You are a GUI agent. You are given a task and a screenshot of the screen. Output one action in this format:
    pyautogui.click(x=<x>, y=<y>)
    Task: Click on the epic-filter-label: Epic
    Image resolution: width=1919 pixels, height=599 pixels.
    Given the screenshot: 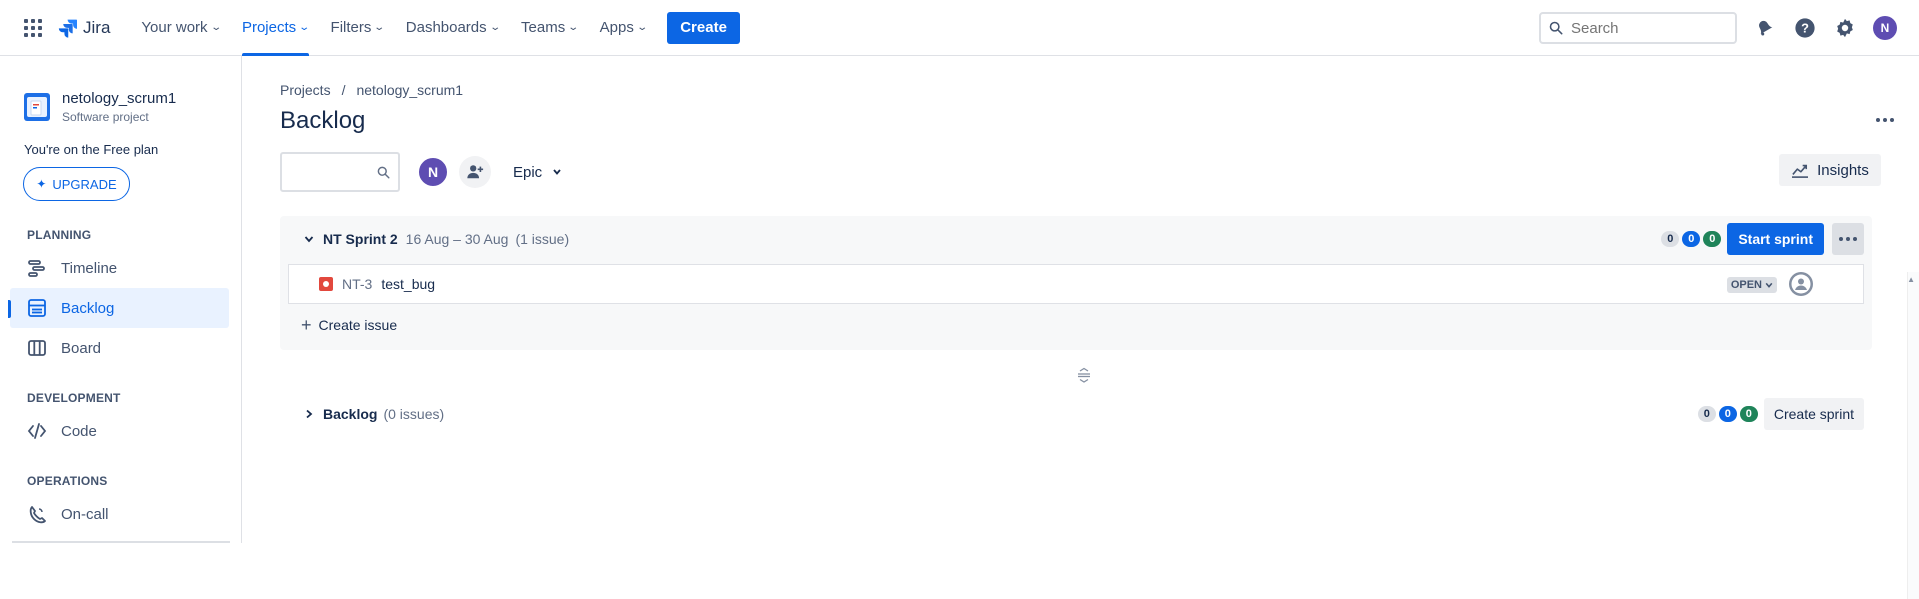 What is the action you would take?
    pyautogui.click(x=528, y=172)
    